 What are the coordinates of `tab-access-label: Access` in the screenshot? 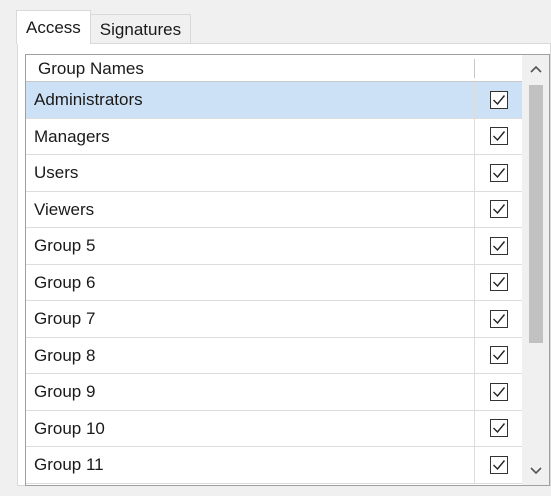 It's located at (53, 27).